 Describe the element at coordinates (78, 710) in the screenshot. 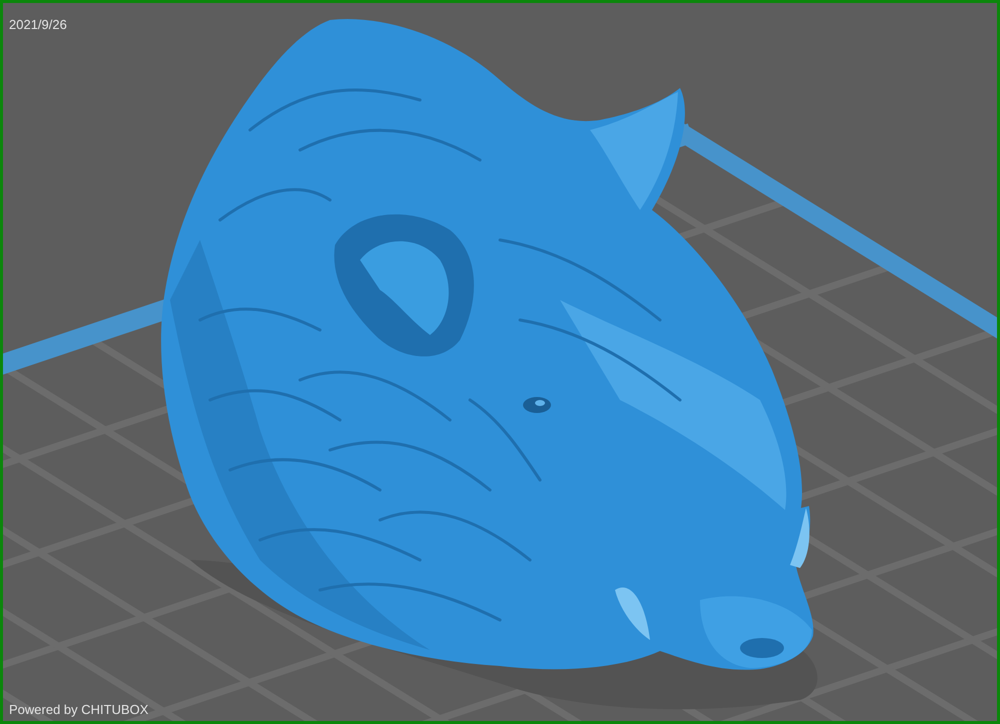

I see `credit-label: Powered by CHITUBOX` at that location.